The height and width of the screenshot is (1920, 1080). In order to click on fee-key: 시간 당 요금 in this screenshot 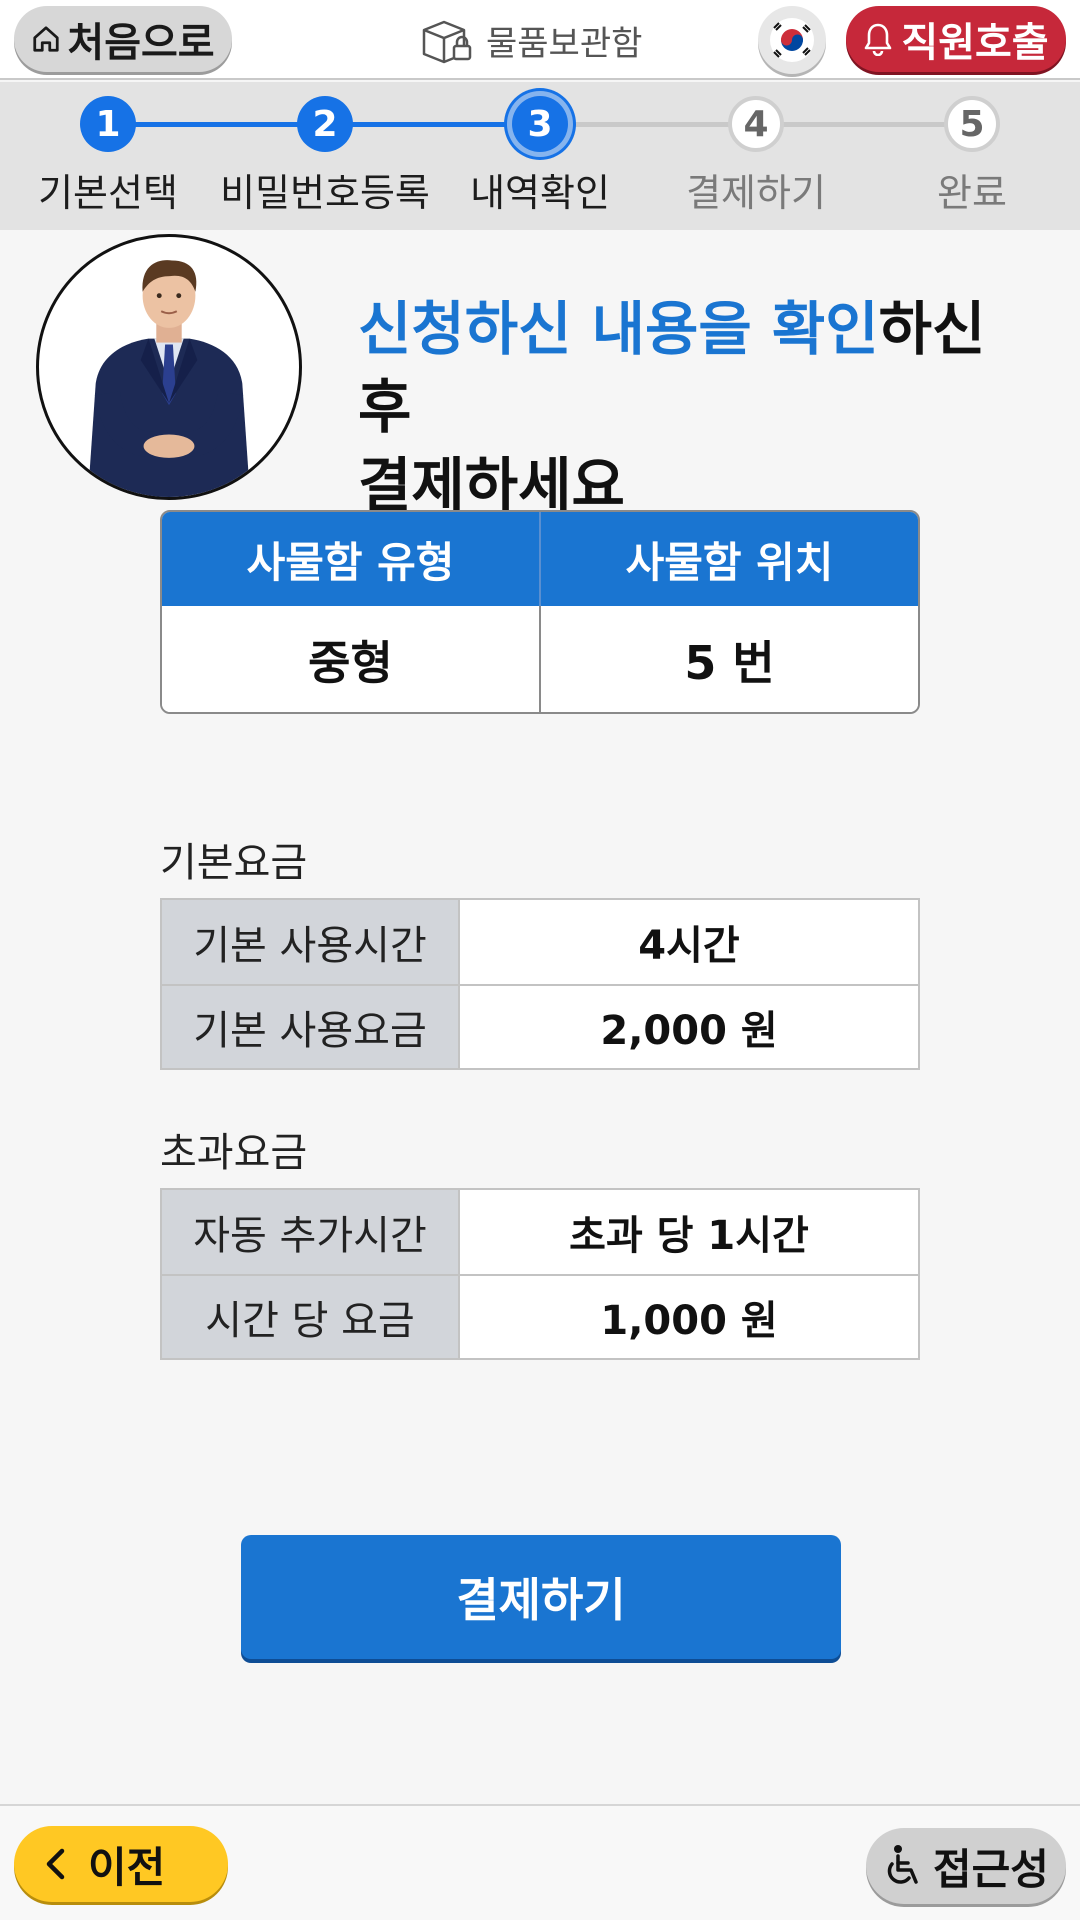, I will do `click(311, 1317)`.